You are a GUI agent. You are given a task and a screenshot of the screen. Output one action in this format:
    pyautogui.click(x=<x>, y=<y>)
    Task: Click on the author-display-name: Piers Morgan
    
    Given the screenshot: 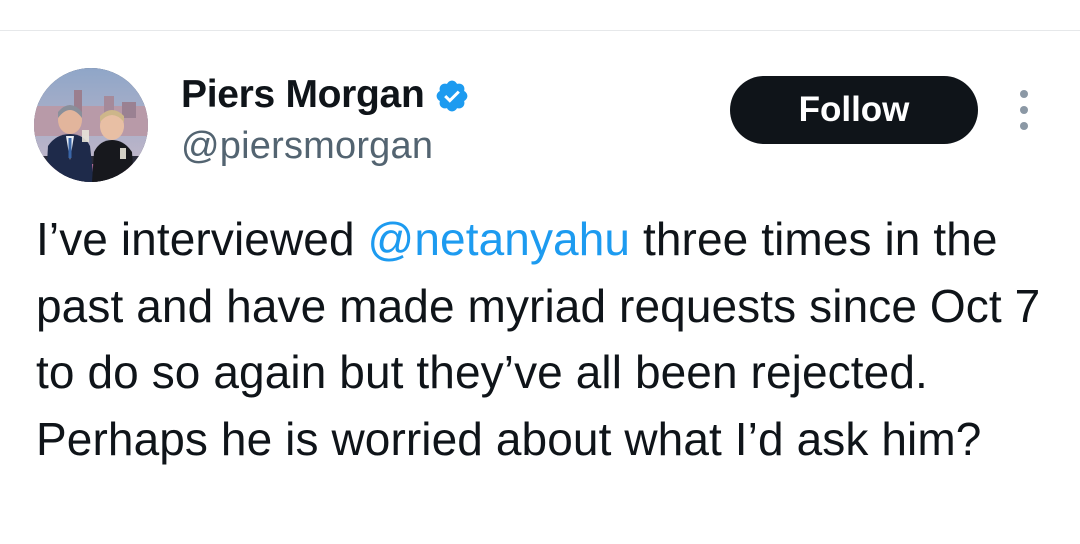 What is the action you would take?
    pyautogui.click(x=303, y=95)
    